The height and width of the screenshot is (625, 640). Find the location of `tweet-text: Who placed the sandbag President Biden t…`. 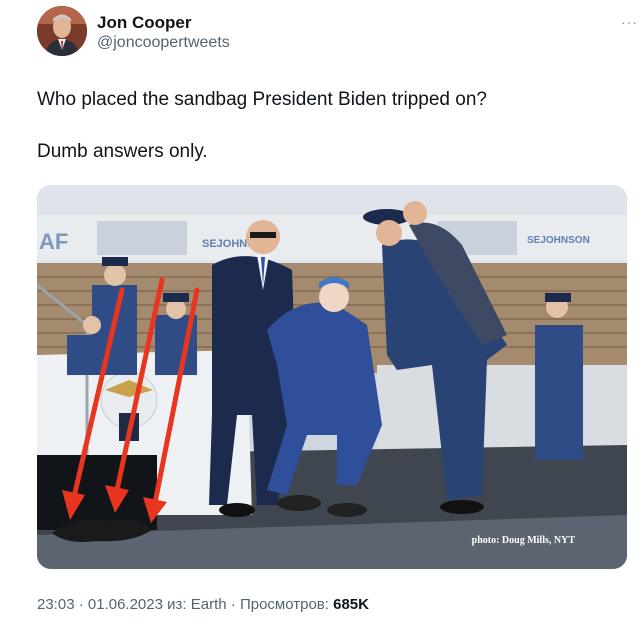

tweet-text: Who placed the sandbag President Biden t… is located at coordinates (322, 139).